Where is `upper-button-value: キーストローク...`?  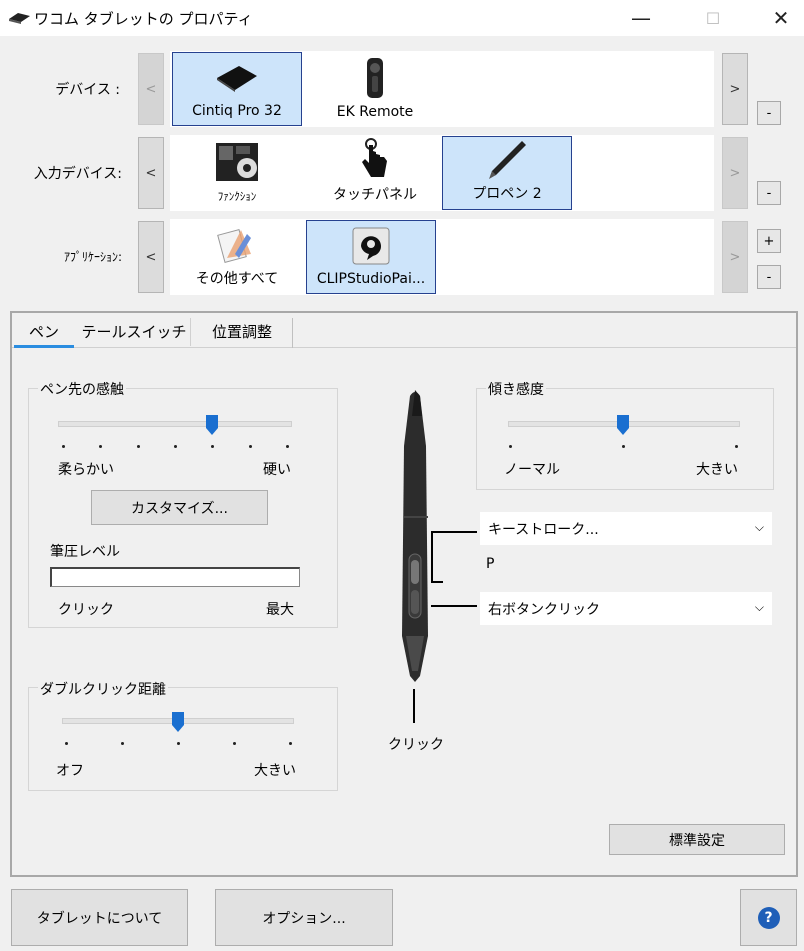 upper-button-value: キーストローク... is located at coordinates (543, 529).